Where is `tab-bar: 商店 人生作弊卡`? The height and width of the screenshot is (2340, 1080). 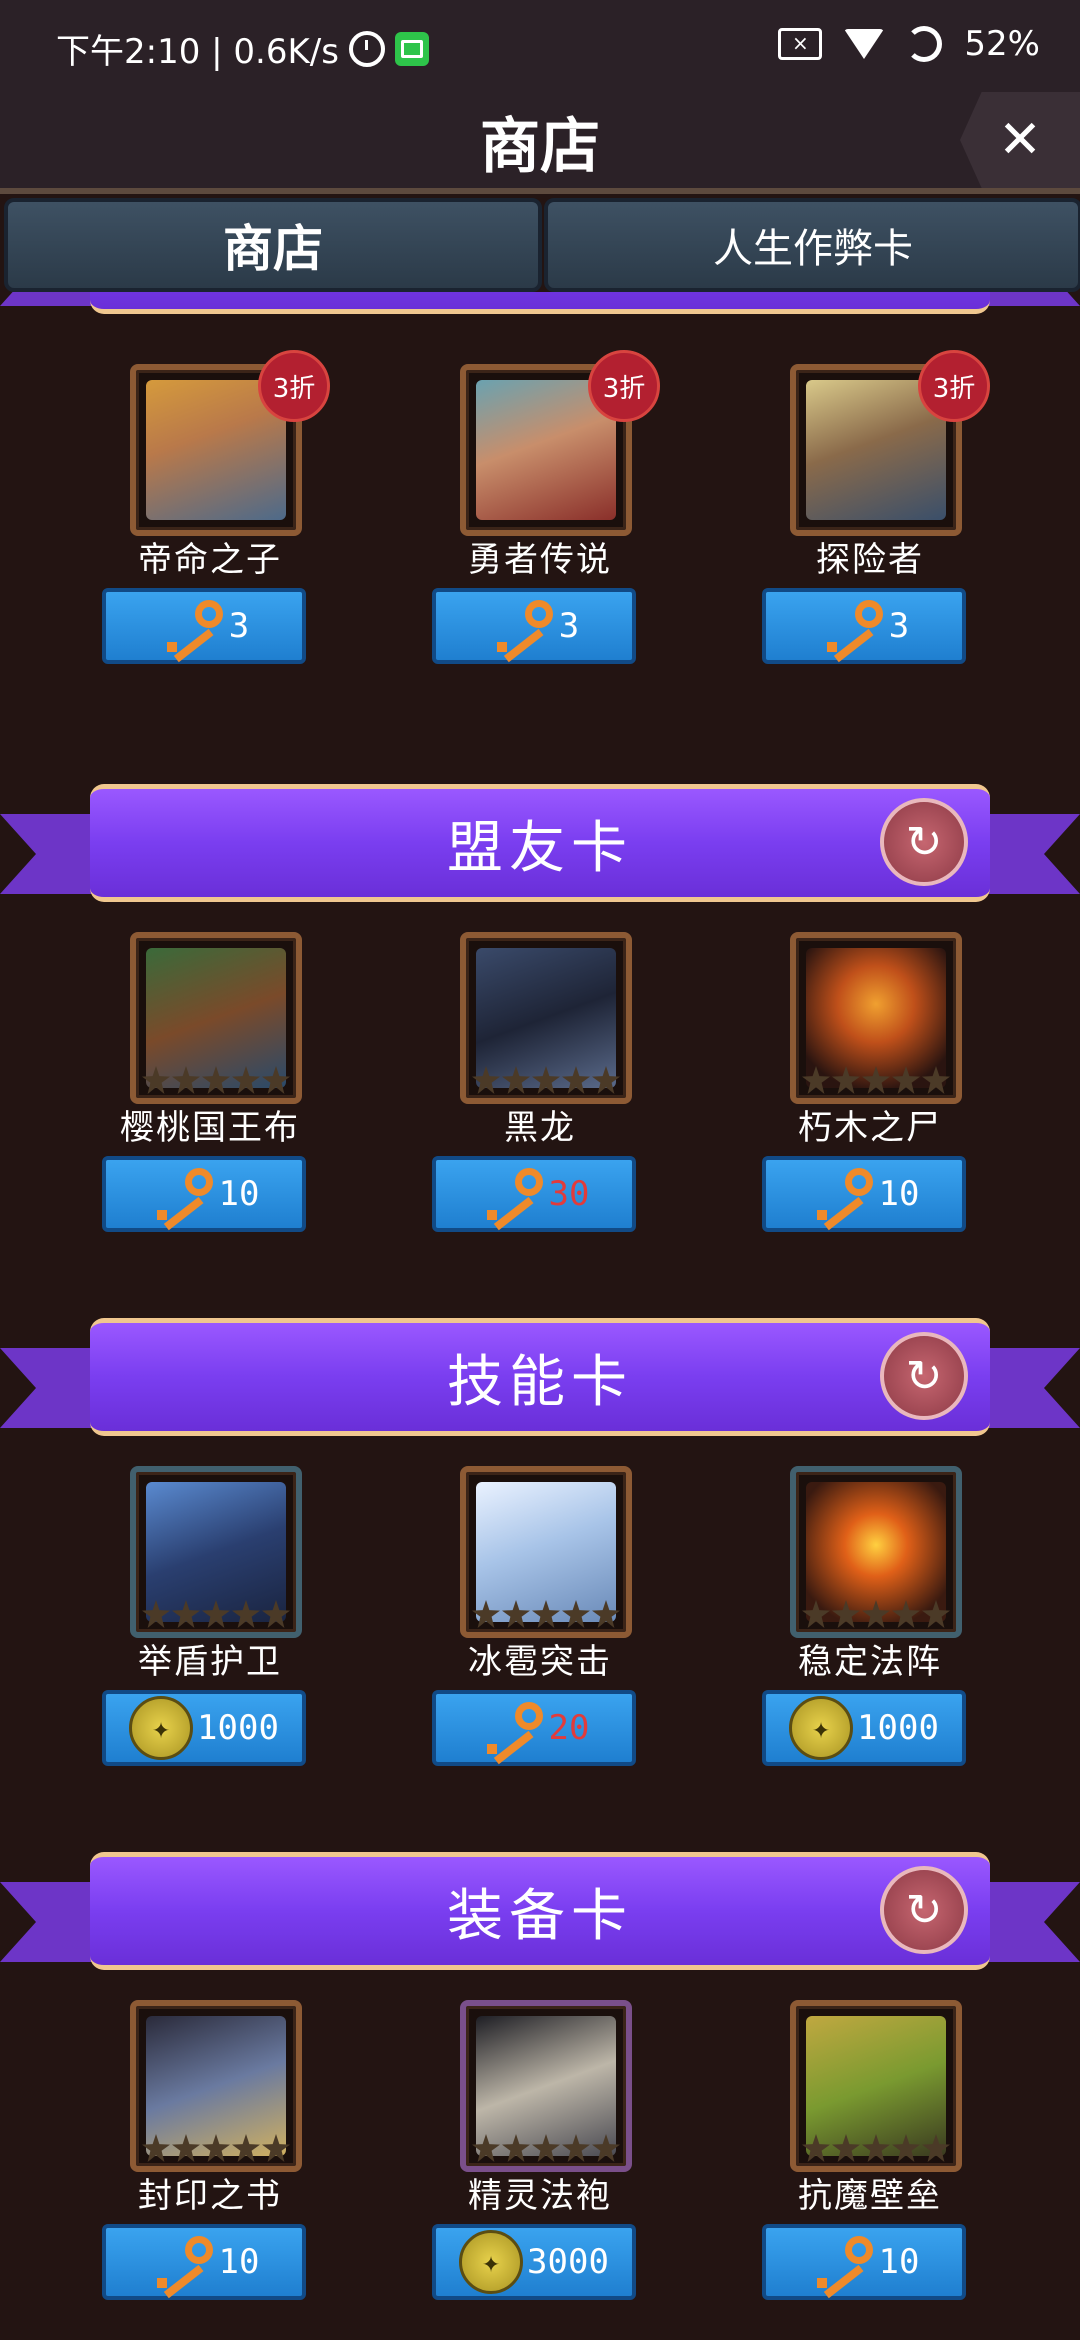 tab-bar: 商店 人生作弊卡 is located at coordinates (540, 244).